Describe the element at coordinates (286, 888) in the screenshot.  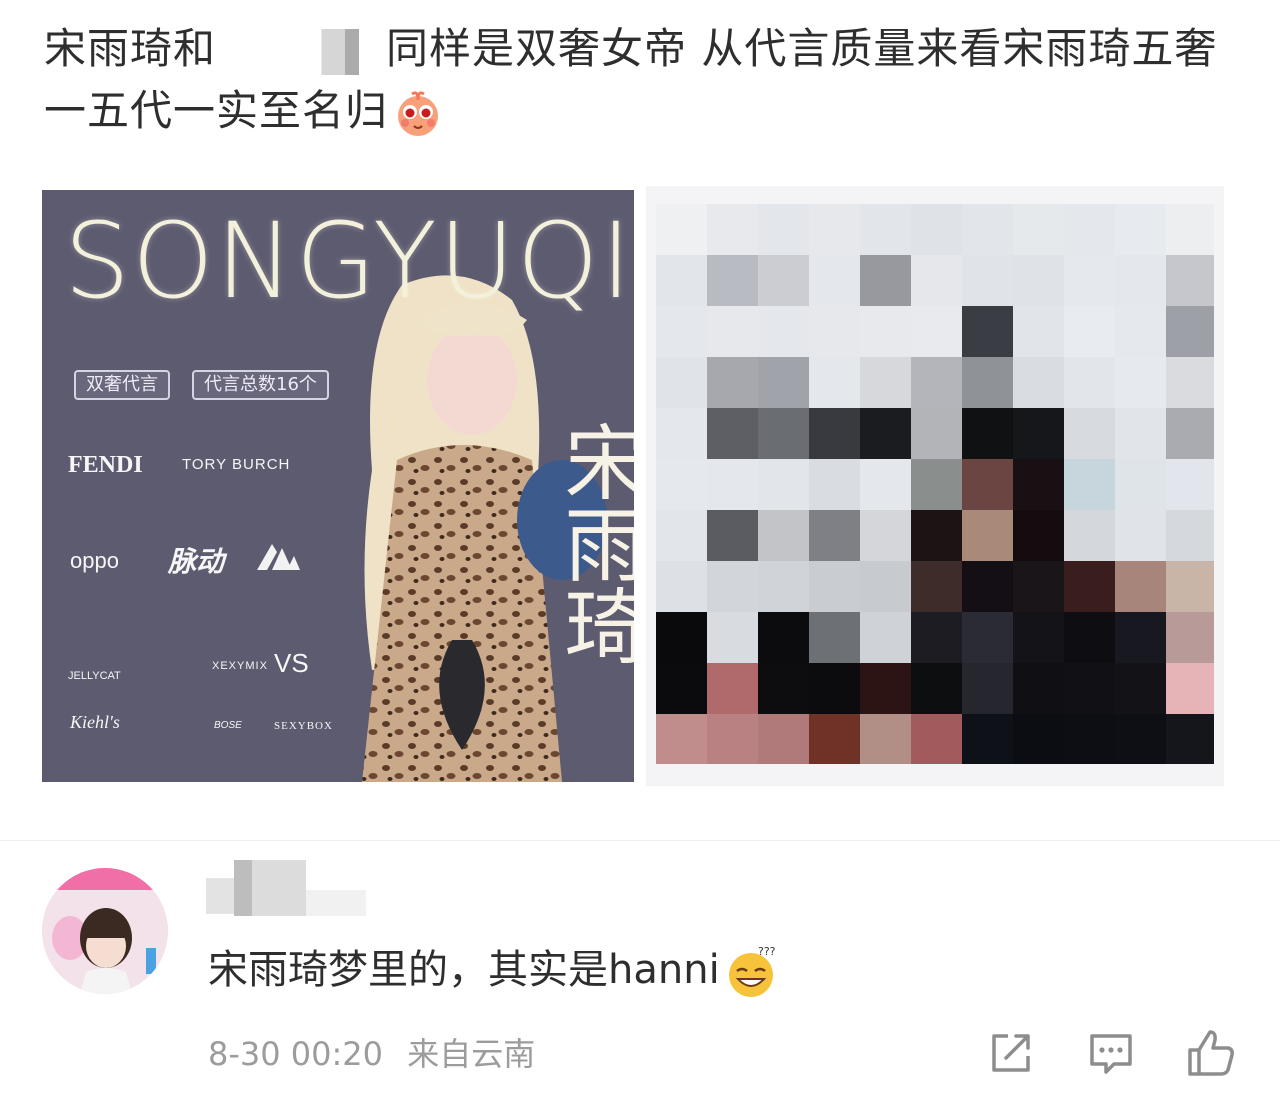
I see `redacted-username` at that location.